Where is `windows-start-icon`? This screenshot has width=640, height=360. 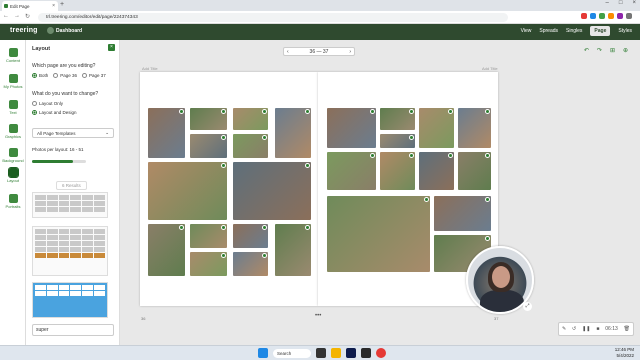 windows-start-icon is located at coordinates (263, 353).